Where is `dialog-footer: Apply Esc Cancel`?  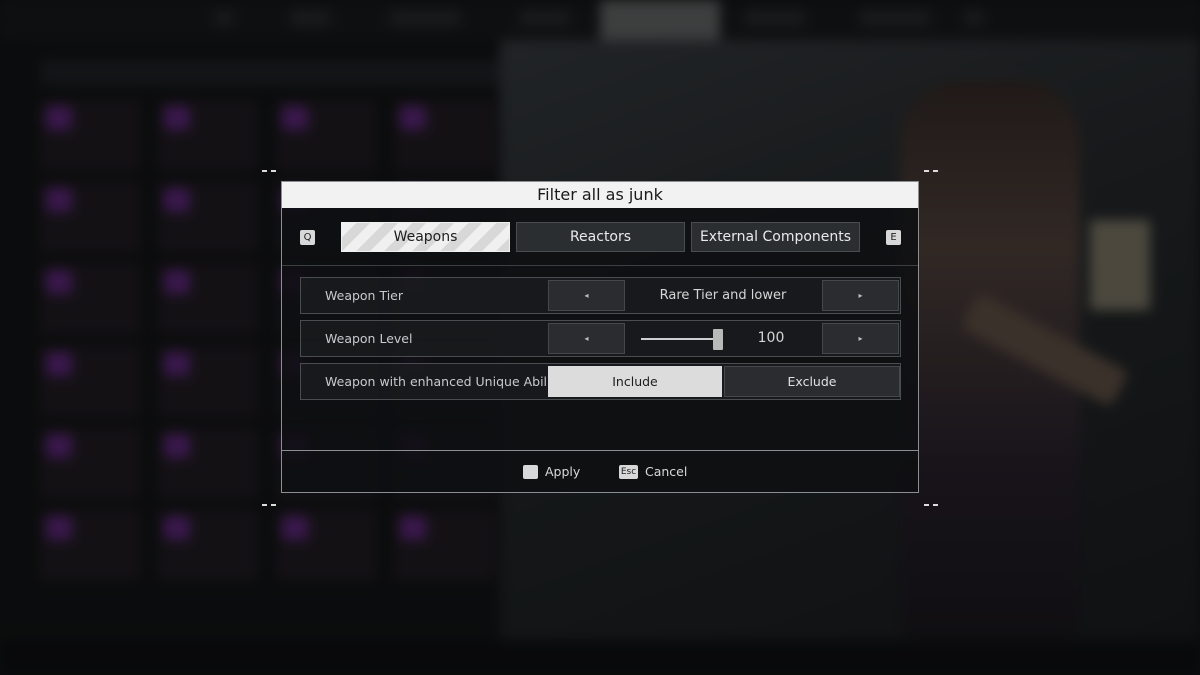
dialog-footer: Apply Esc Cancel is located at coordinates (600, 471).